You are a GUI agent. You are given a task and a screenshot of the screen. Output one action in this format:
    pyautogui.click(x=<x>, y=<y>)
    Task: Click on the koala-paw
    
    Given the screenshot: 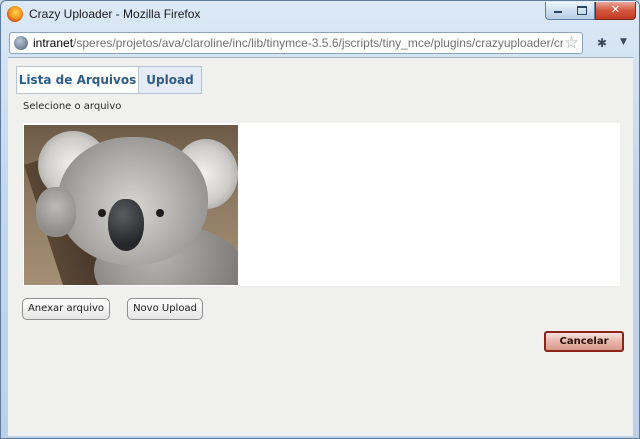 What is the action you would take?
    pyautogui.click(x=56, y=212)
    